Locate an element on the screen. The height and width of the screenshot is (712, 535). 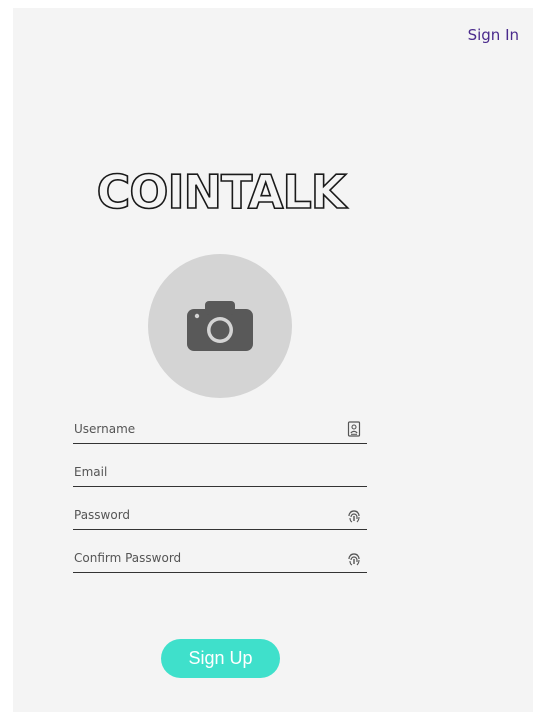
avatar-picker is located at coordinates (220, 326).